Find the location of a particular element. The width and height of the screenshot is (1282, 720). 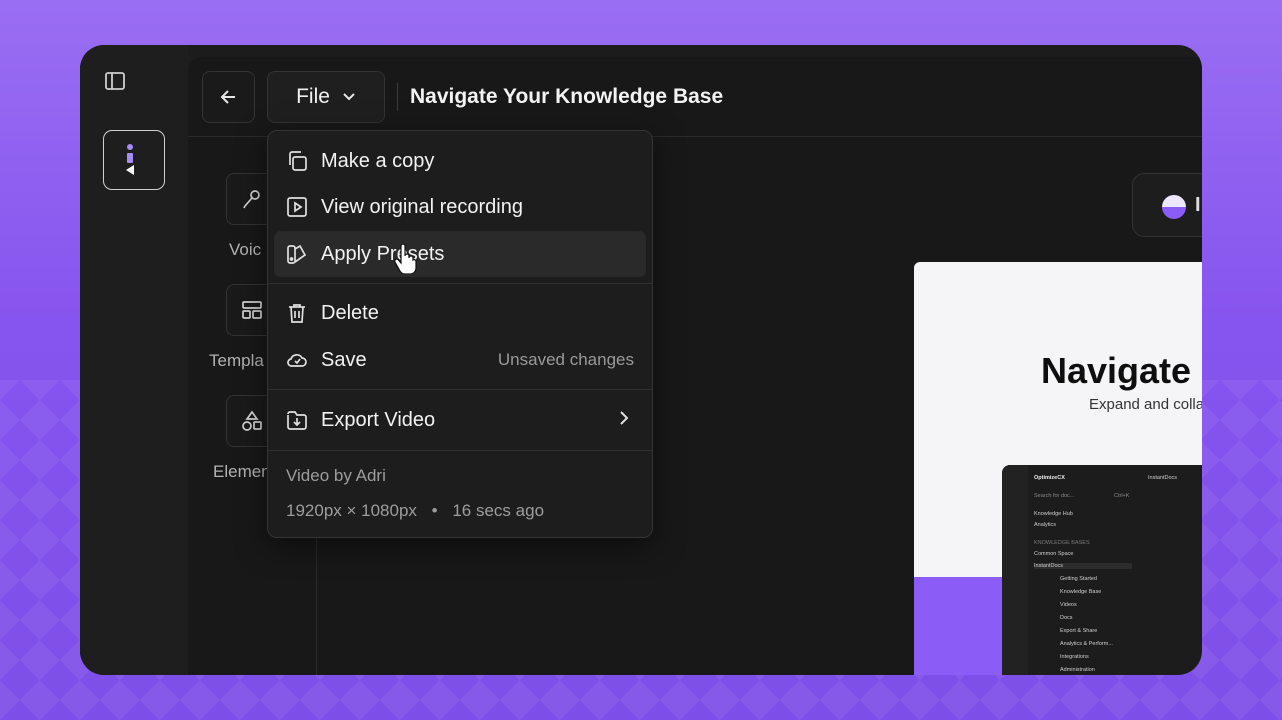

templates-tool-label: Templa is located at coordinates (236, 360).